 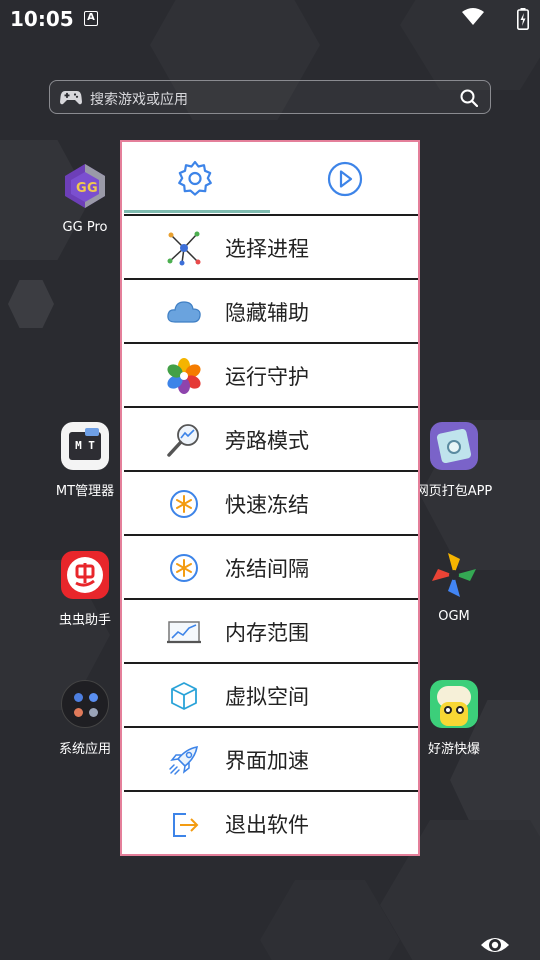 I want to click on gear-icon, so click(x=195, y=178).